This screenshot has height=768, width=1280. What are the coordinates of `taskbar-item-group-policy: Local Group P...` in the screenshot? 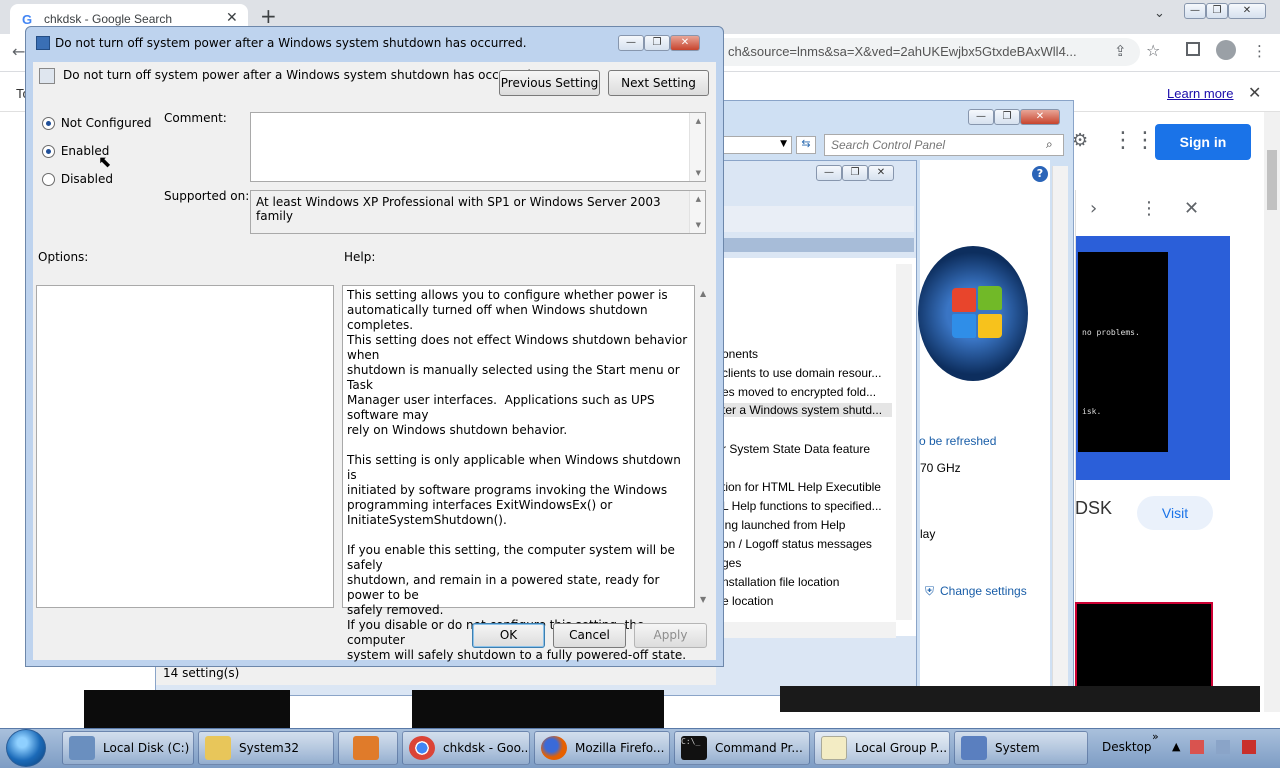 It's located at (882, 748).